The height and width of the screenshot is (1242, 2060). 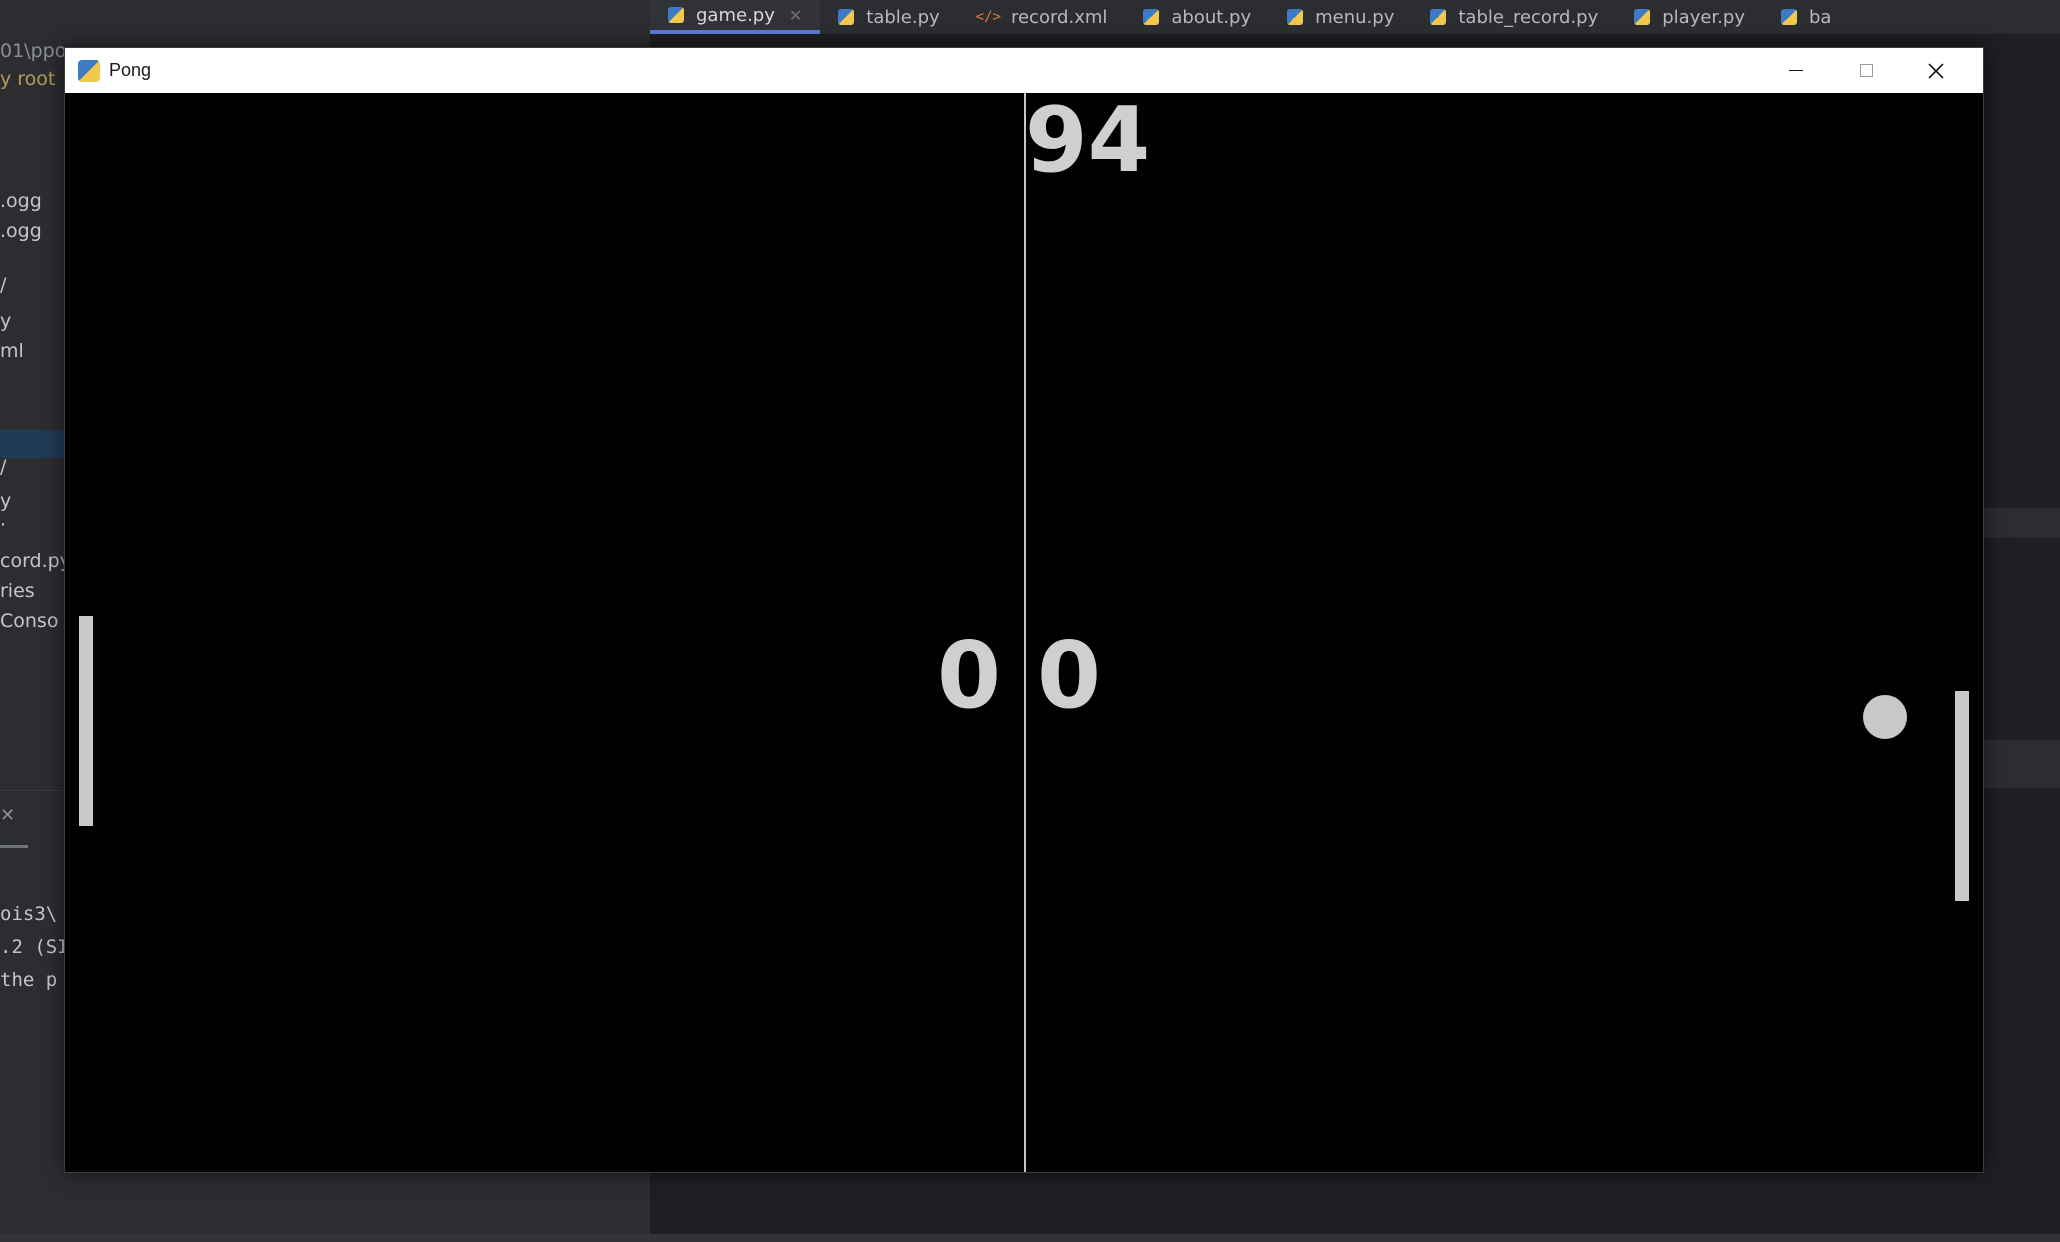 I want to click on tab-about-py: about.py, so click(x=1197, y=17).